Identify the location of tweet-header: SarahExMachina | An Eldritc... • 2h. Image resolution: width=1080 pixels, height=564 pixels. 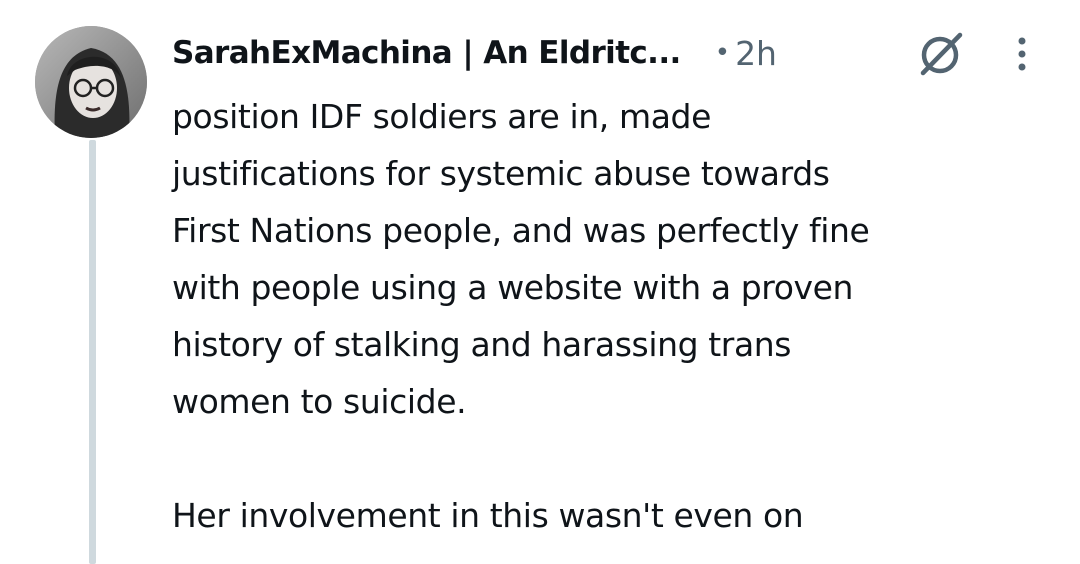
(474, 53).